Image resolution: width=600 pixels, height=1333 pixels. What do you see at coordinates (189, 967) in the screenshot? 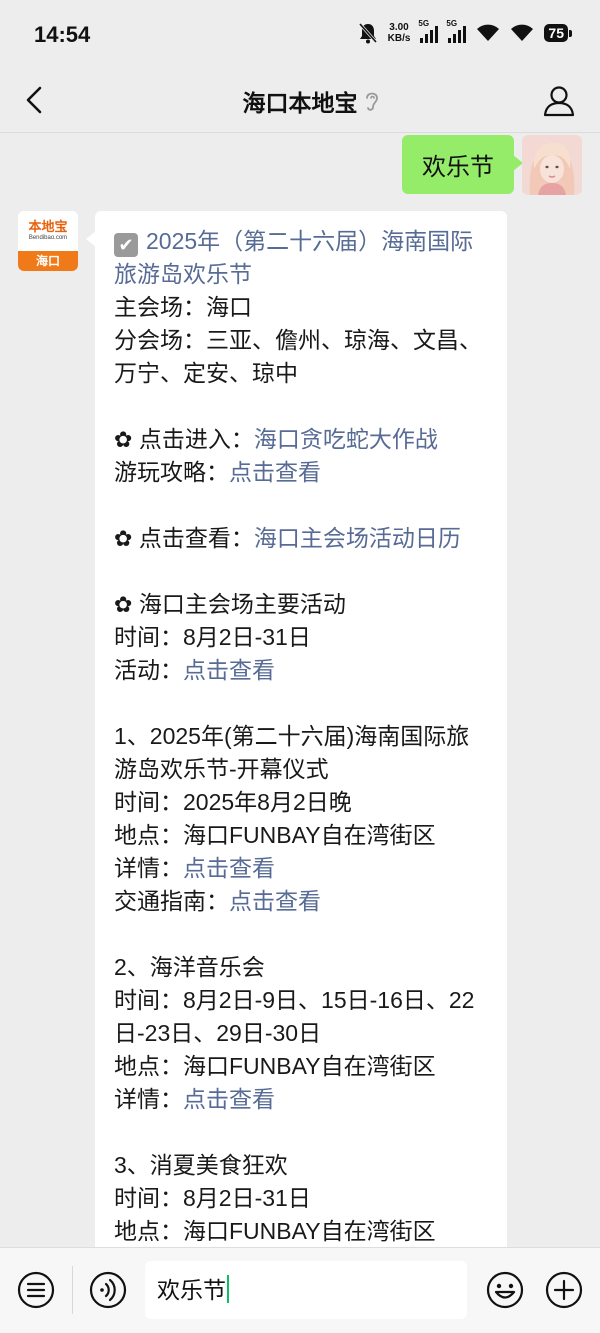
I see `item-2-title: 2、海洋音乐会` at bounding box center [189, 967].